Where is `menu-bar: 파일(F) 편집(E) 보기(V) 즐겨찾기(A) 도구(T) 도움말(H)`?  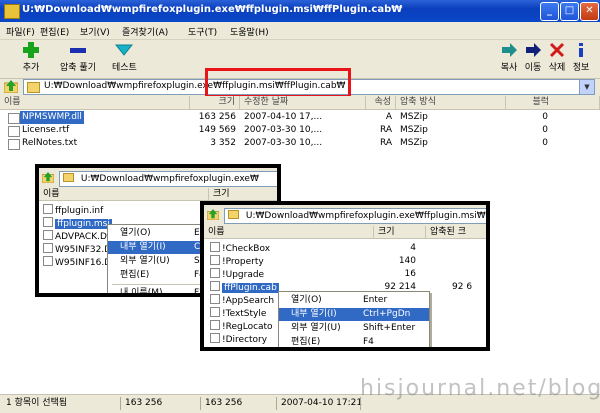
menu-bar: 파일(F) 편집(E) 보기(V) 즐겨찾기(A) 도구(T) 도움말(H) is located at coordinates (300, 31).